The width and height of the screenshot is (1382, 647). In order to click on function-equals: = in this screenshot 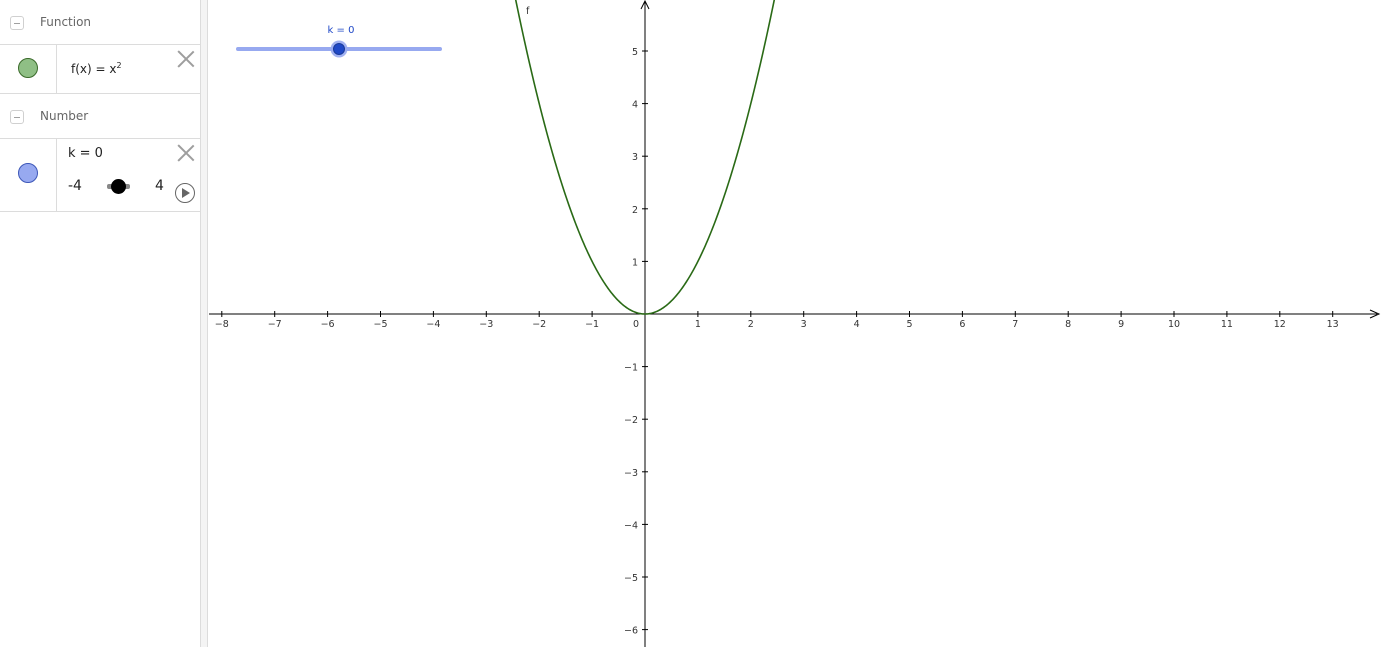, I will do `click(100, 69)`.